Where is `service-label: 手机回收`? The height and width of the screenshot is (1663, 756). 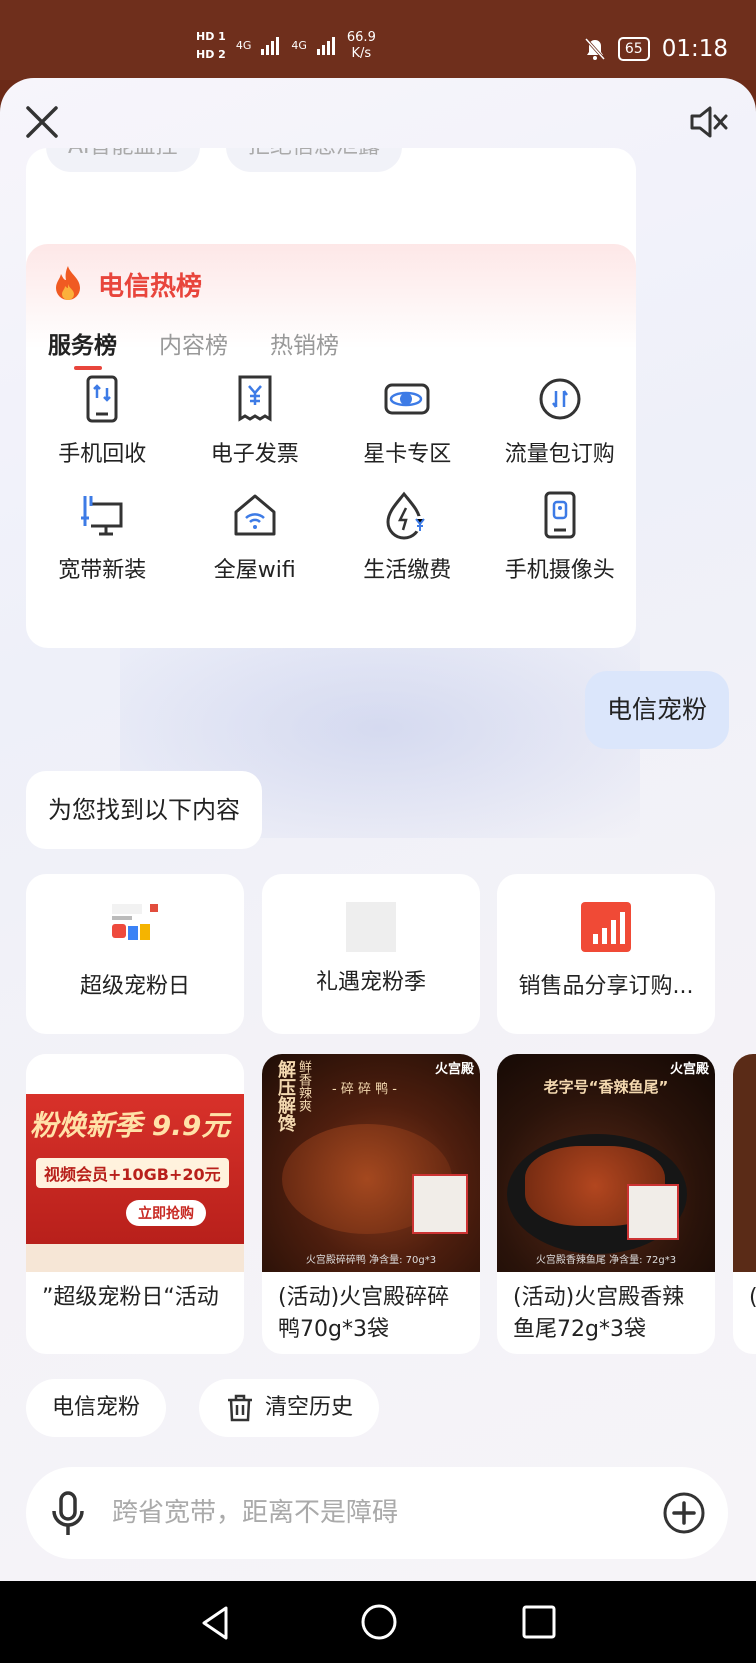
service-label: 手机回收 is located at coordinates (102, 454).